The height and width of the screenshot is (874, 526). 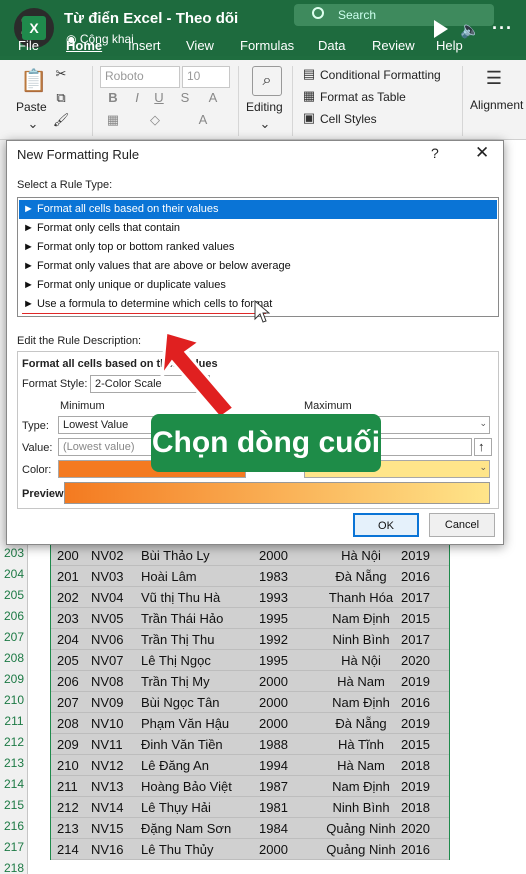 What do you see at coordinates (107, 660) in the screenshot?
I see `table-cell: NV07` at bounding box center [107, 660].